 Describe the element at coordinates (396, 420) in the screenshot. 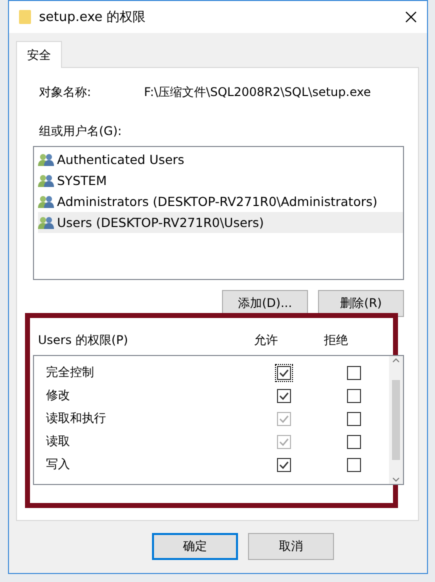

I see `scrollbar` at that location.